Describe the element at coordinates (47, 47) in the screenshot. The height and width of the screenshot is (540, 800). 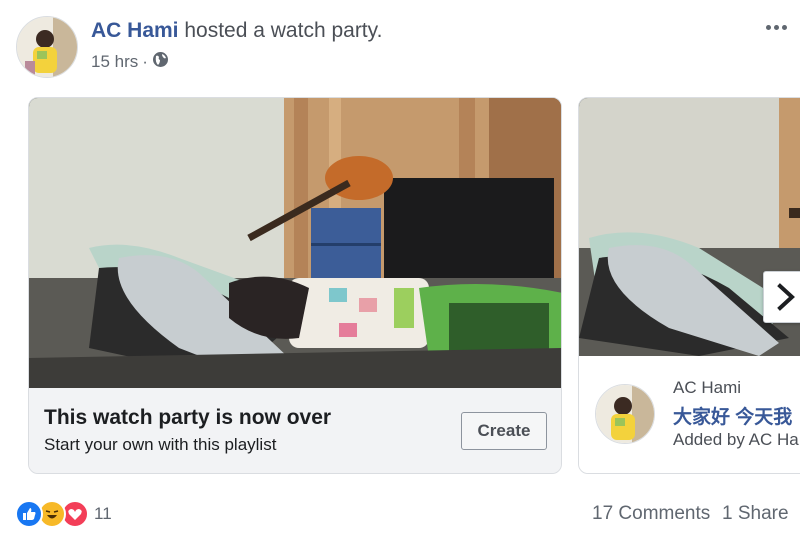
I see `author-avatar` at that location.